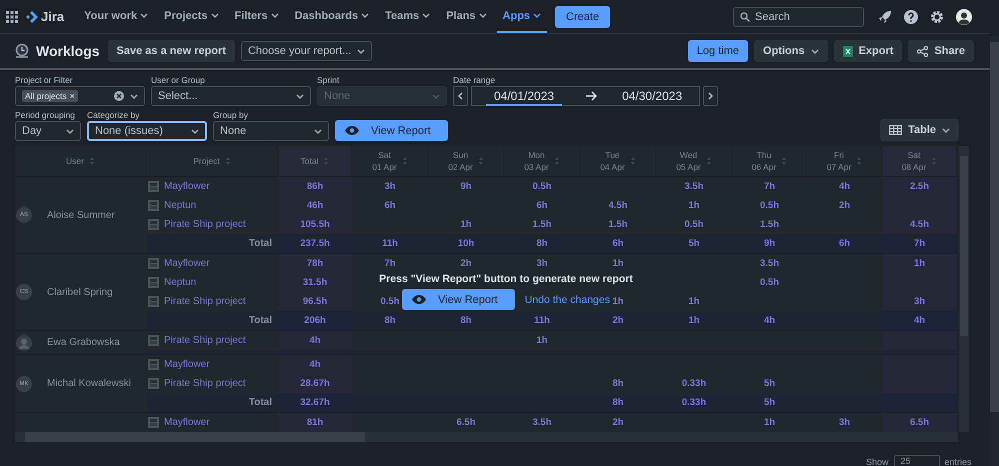 This screenshot has width=999, height=466. What do you see at coordinates (332, 16) in the screenshot?
I see `nav-menu-item: Dashboards` at bounding box center [332, 16].